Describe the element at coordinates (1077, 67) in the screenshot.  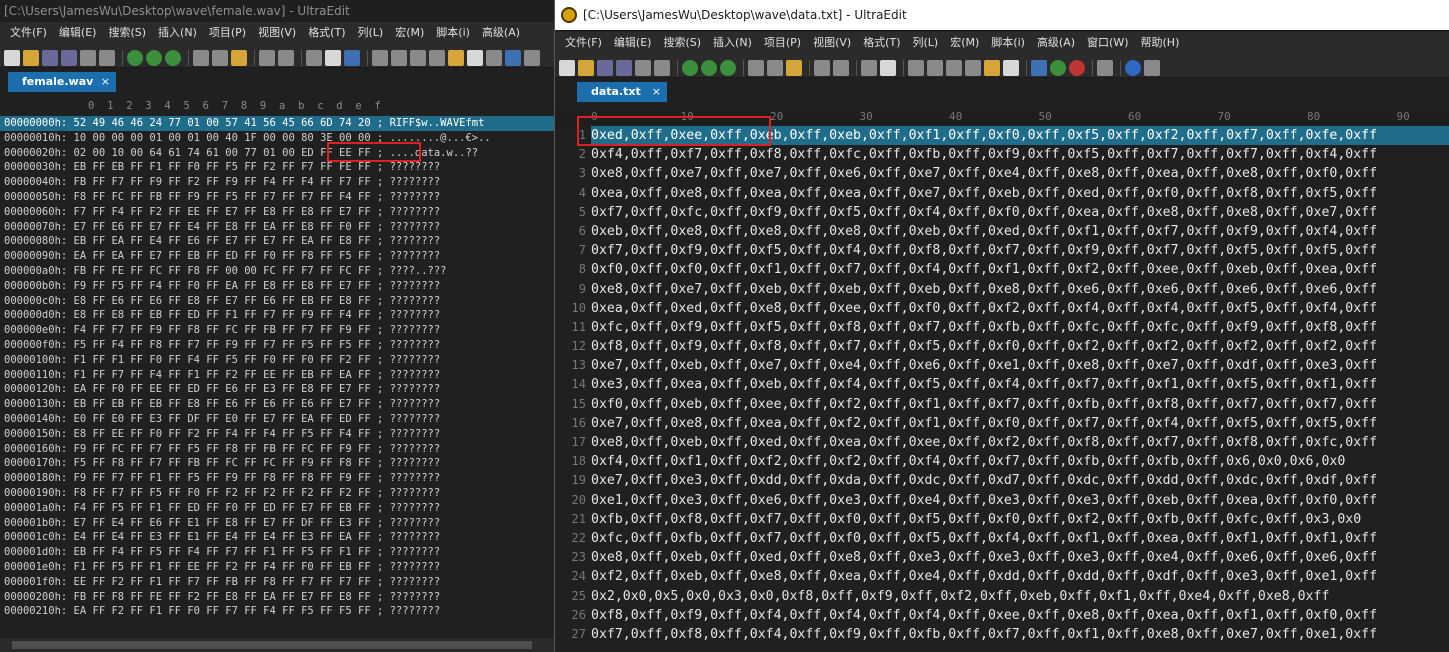
I see `html-check-icon` at that location.